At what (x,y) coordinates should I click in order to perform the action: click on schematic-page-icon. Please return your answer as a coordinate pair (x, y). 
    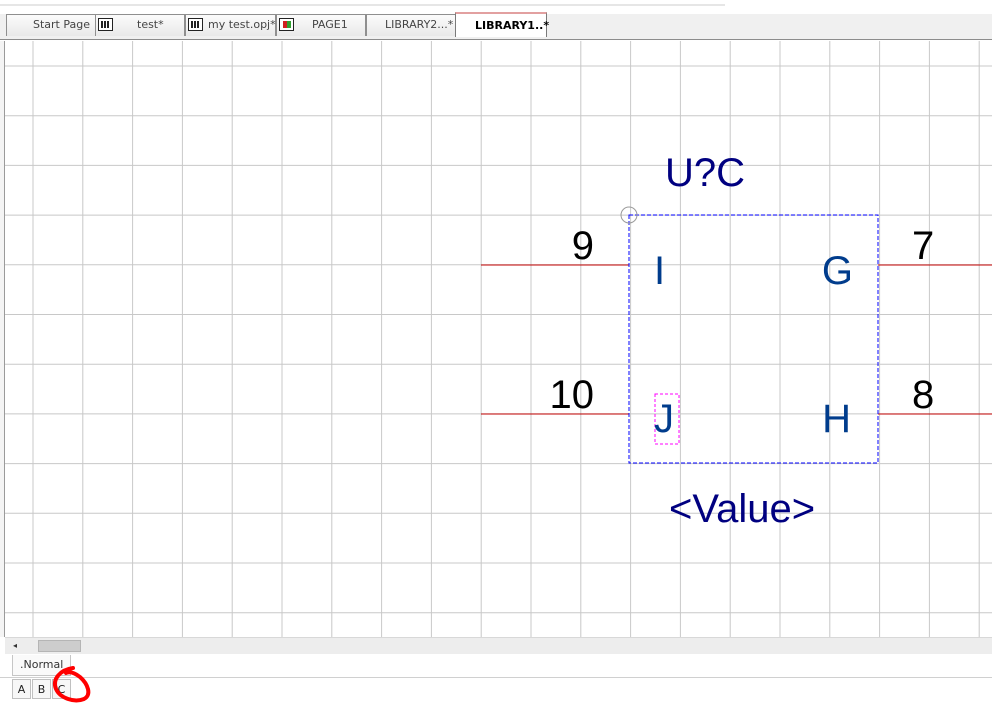
    Looking at the image, I should click on (286, 24).